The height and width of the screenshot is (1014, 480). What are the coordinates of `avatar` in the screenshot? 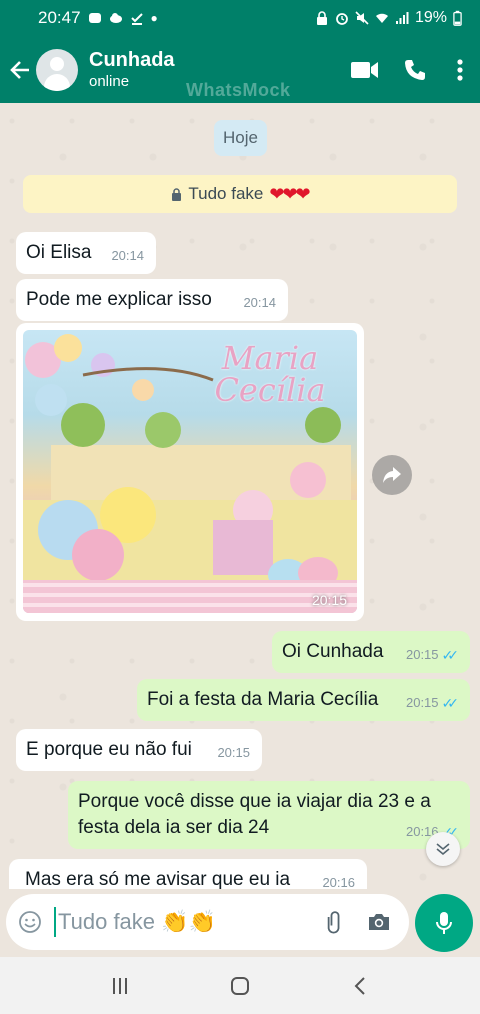 It's located at (57, 69).